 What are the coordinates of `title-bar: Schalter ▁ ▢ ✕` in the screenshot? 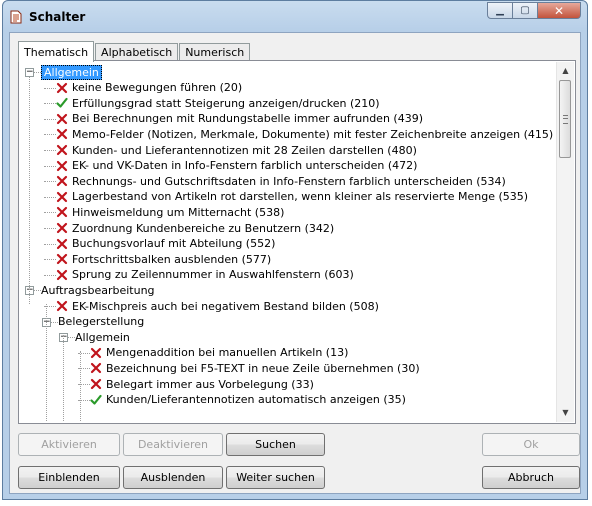 It's located at (295, 17).